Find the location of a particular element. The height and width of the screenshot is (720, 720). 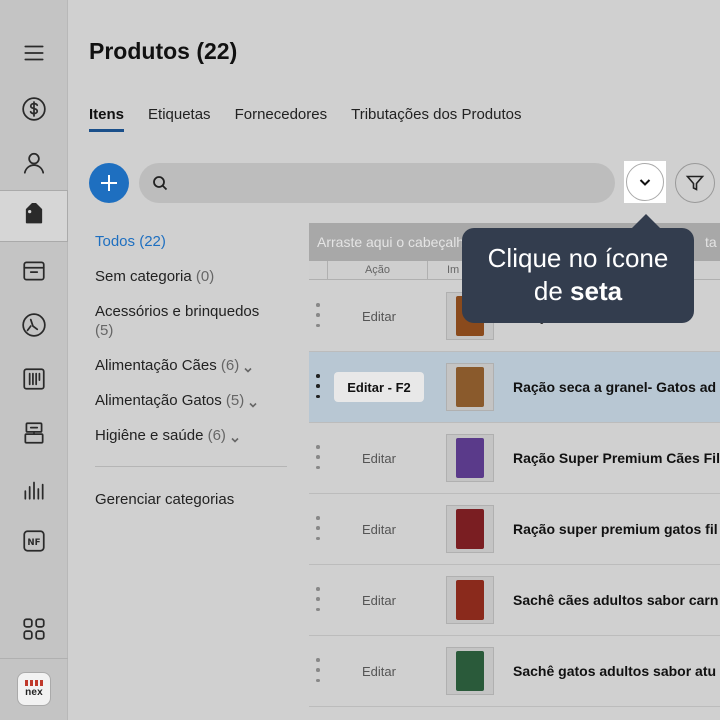

tooltip-line2: de seta is located at coordinates (578, 291).